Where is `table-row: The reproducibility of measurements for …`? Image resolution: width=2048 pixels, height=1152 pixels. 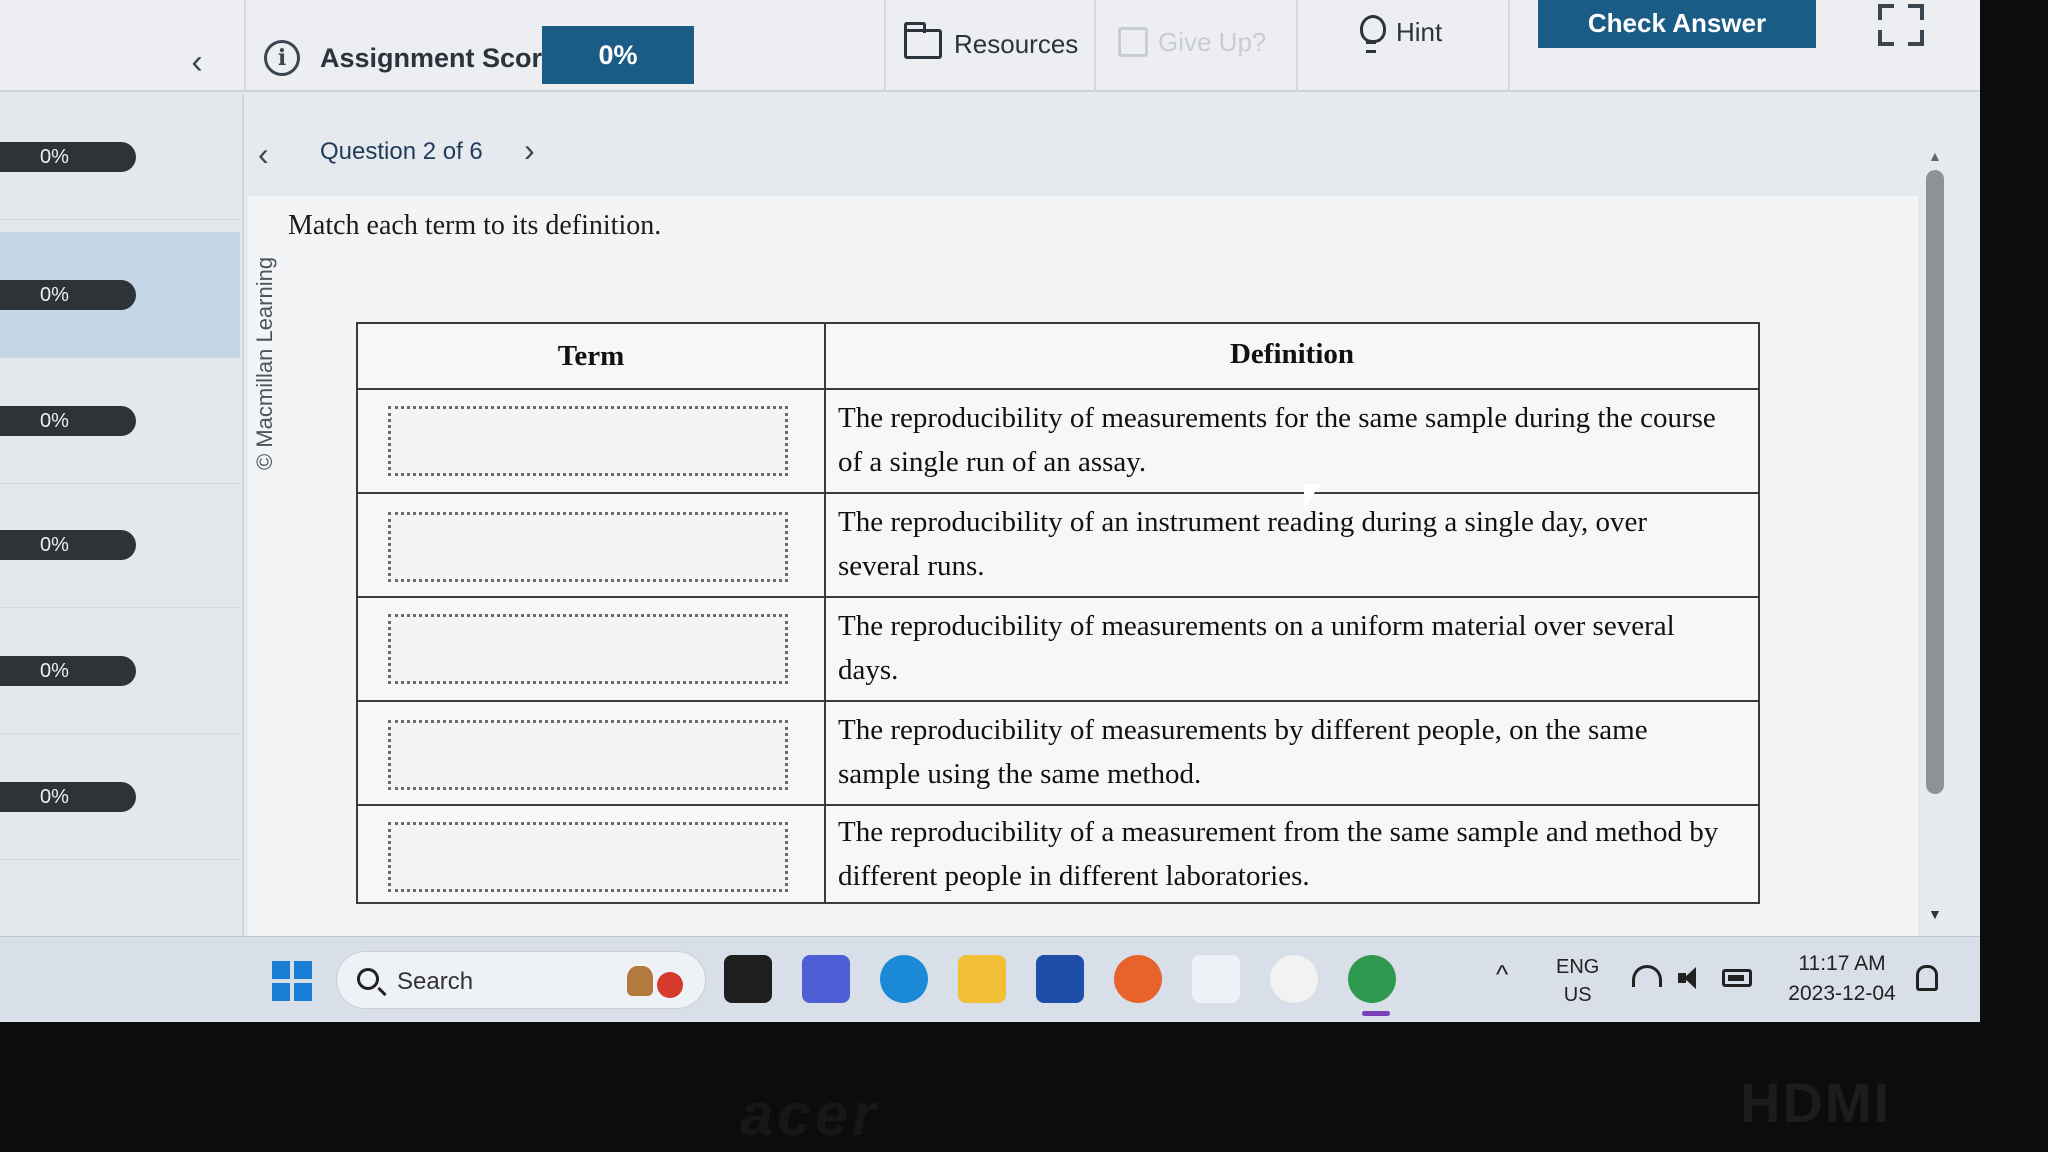
table-row: The reproducibility of measurements for … is located at coordinates (1058, 440).